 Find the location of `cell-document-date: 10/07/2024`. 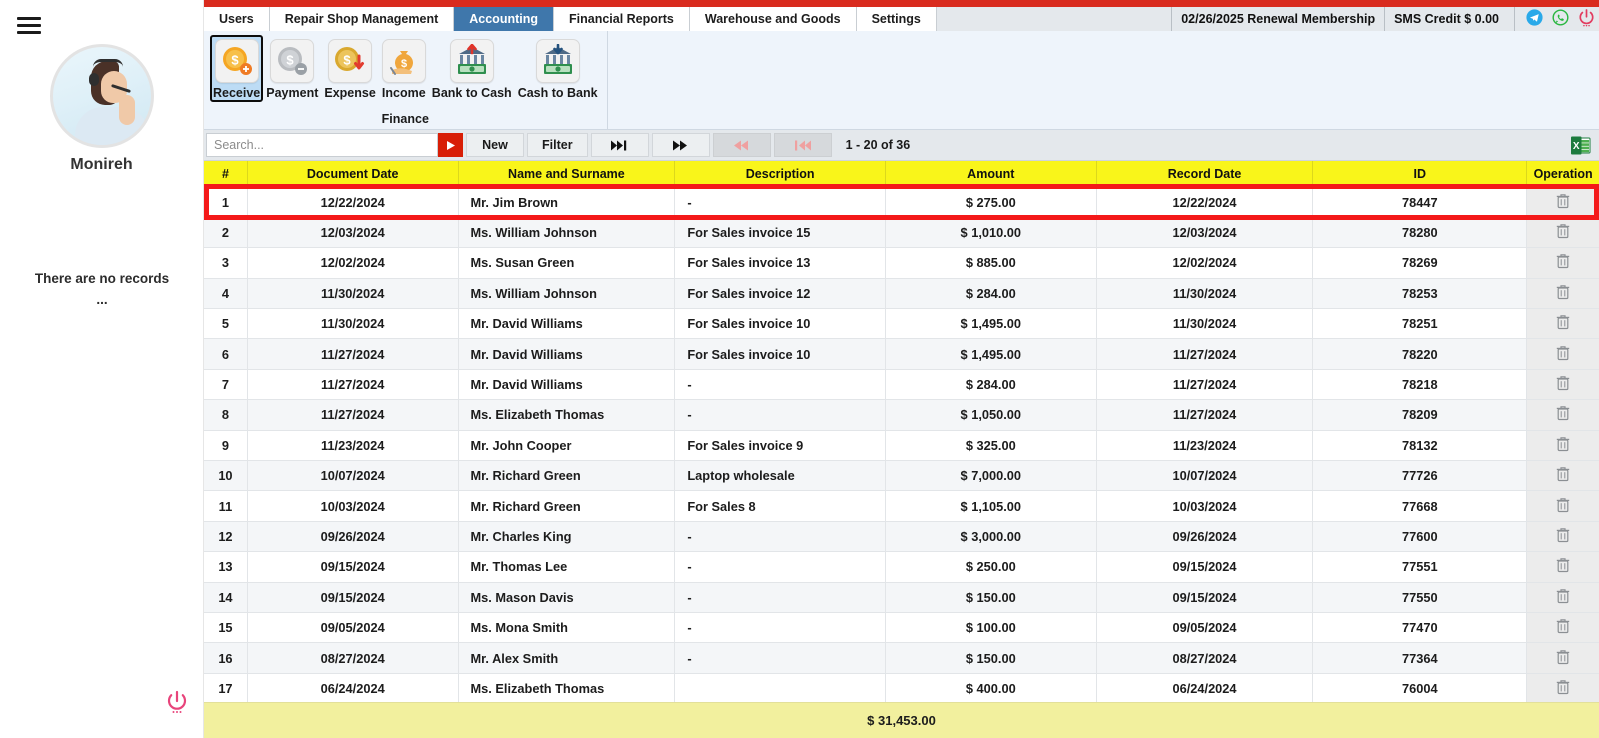

cell-document-date: 10/07/2024 is located at coordinates (353, 476).